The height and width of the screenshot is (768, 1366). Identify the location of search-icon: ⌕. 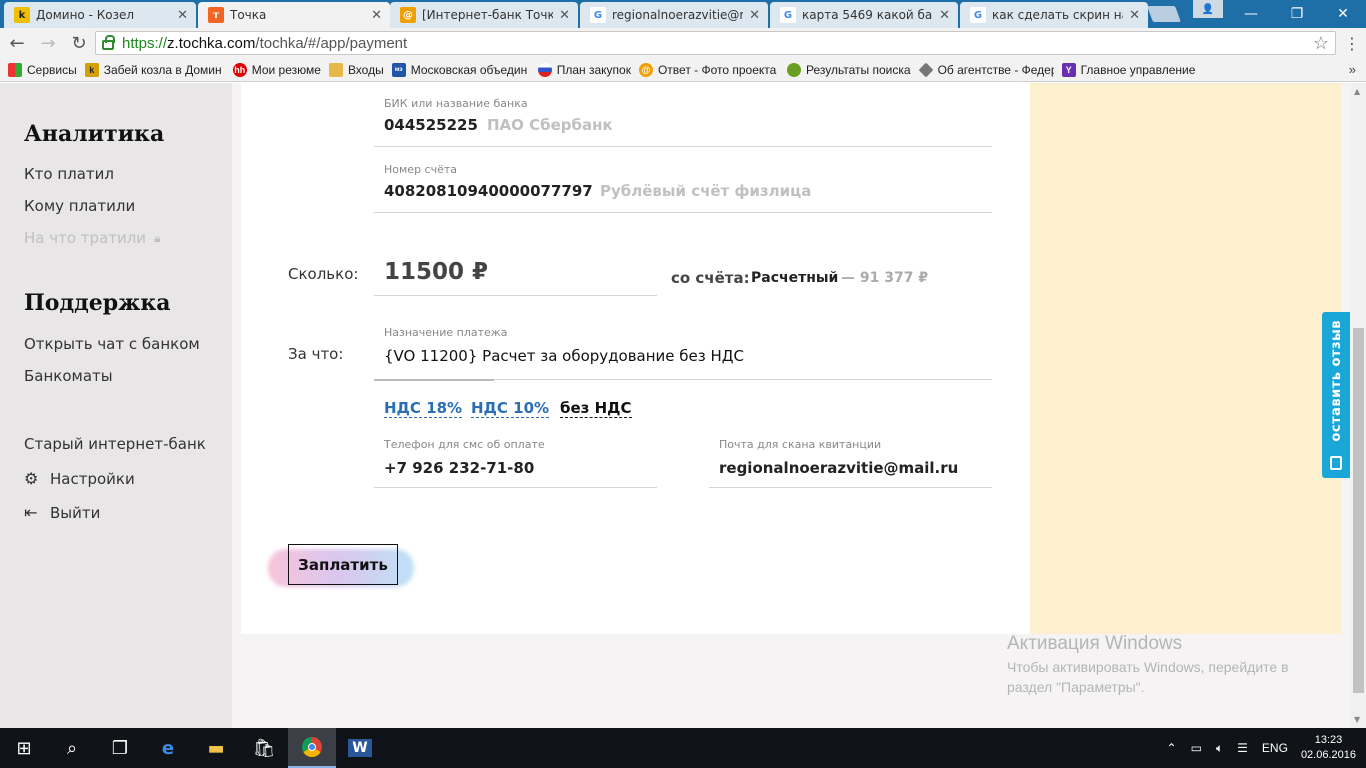
(72, 748).